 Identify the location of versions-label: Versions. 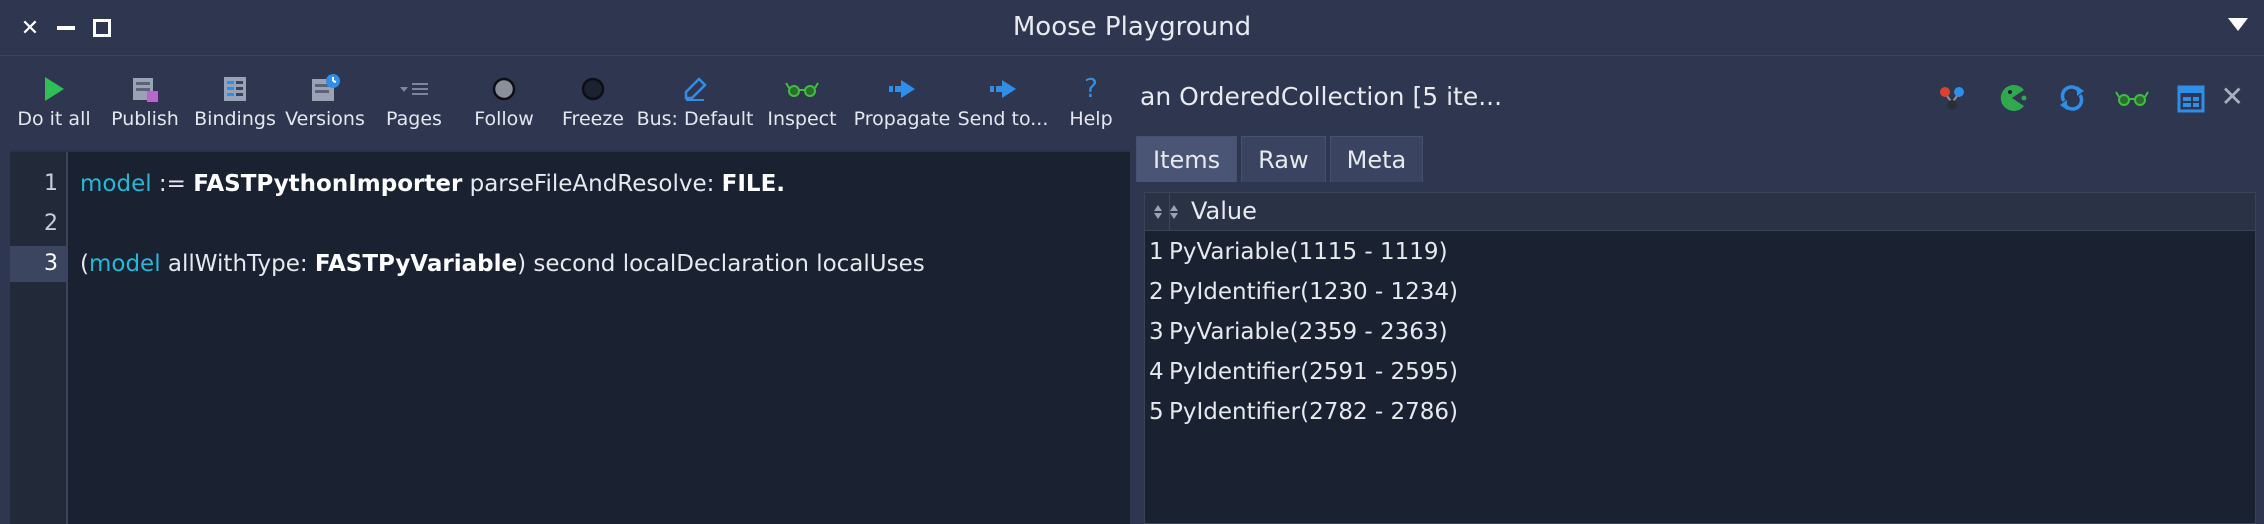
(325, 119).